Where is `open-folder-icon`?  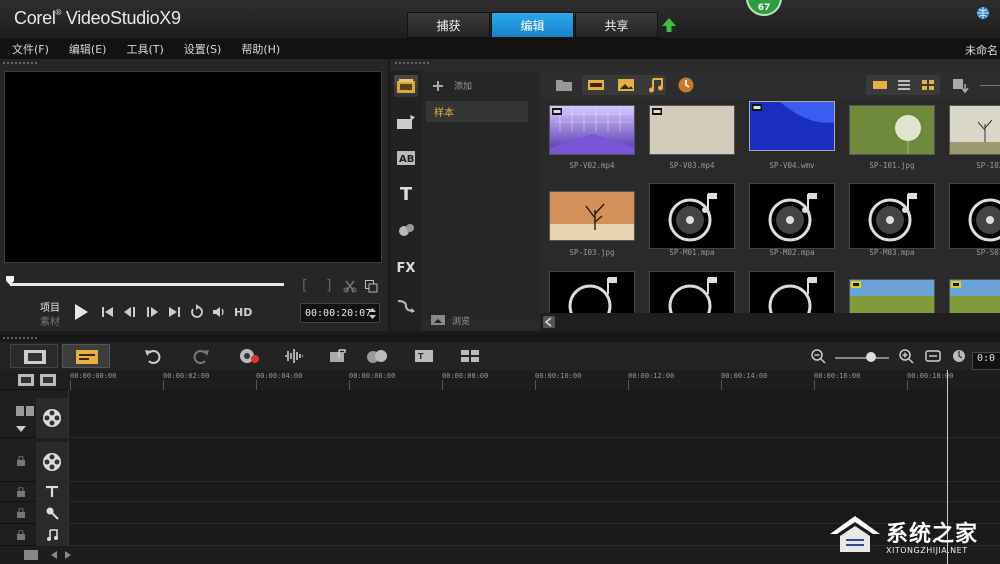
open-folder-icon is located at coordinates (564, 85).